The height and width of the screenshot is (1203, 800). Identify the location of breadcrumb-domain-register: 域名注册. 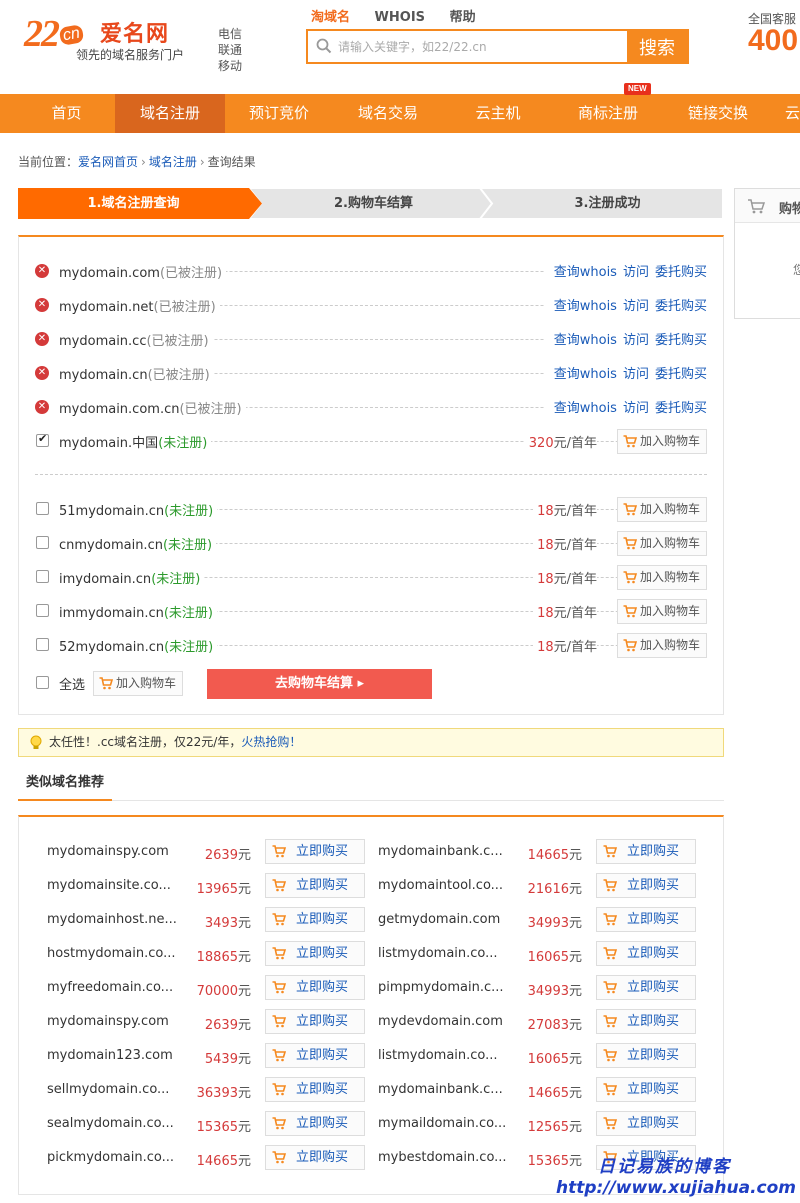
(173, 162).